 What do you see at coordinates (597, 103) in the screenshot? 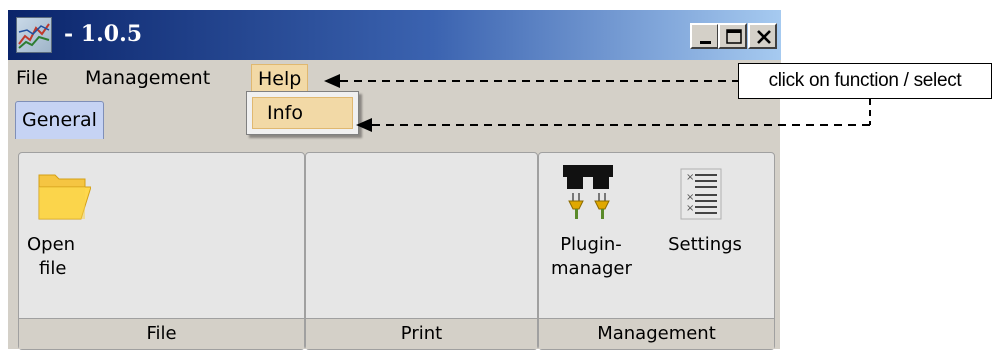
I see `annotation-arrows` at bounding box center [597, 103].